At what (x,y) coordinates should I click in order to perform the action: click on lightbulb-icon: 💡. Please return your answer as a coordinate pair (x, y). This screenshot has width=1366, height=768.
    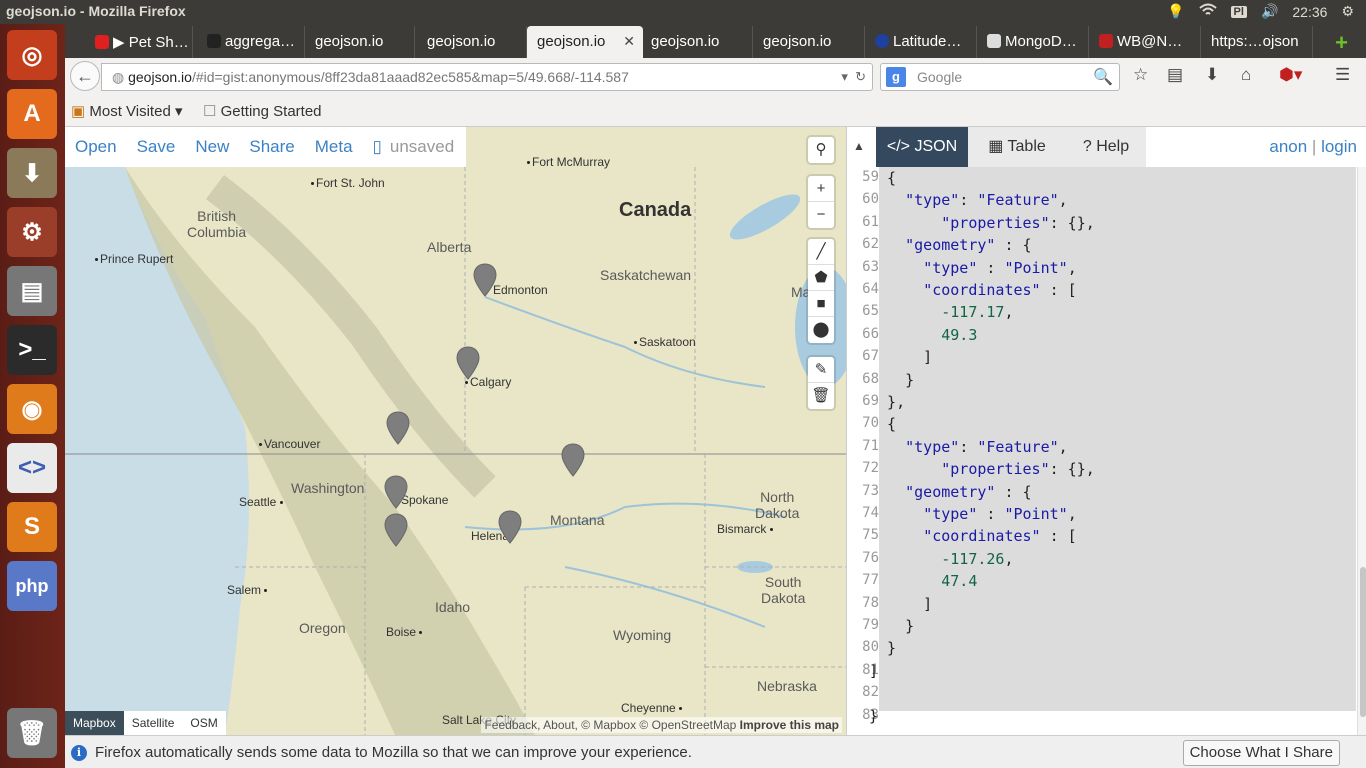
    Looking at the image, I should click on (1175, 11).